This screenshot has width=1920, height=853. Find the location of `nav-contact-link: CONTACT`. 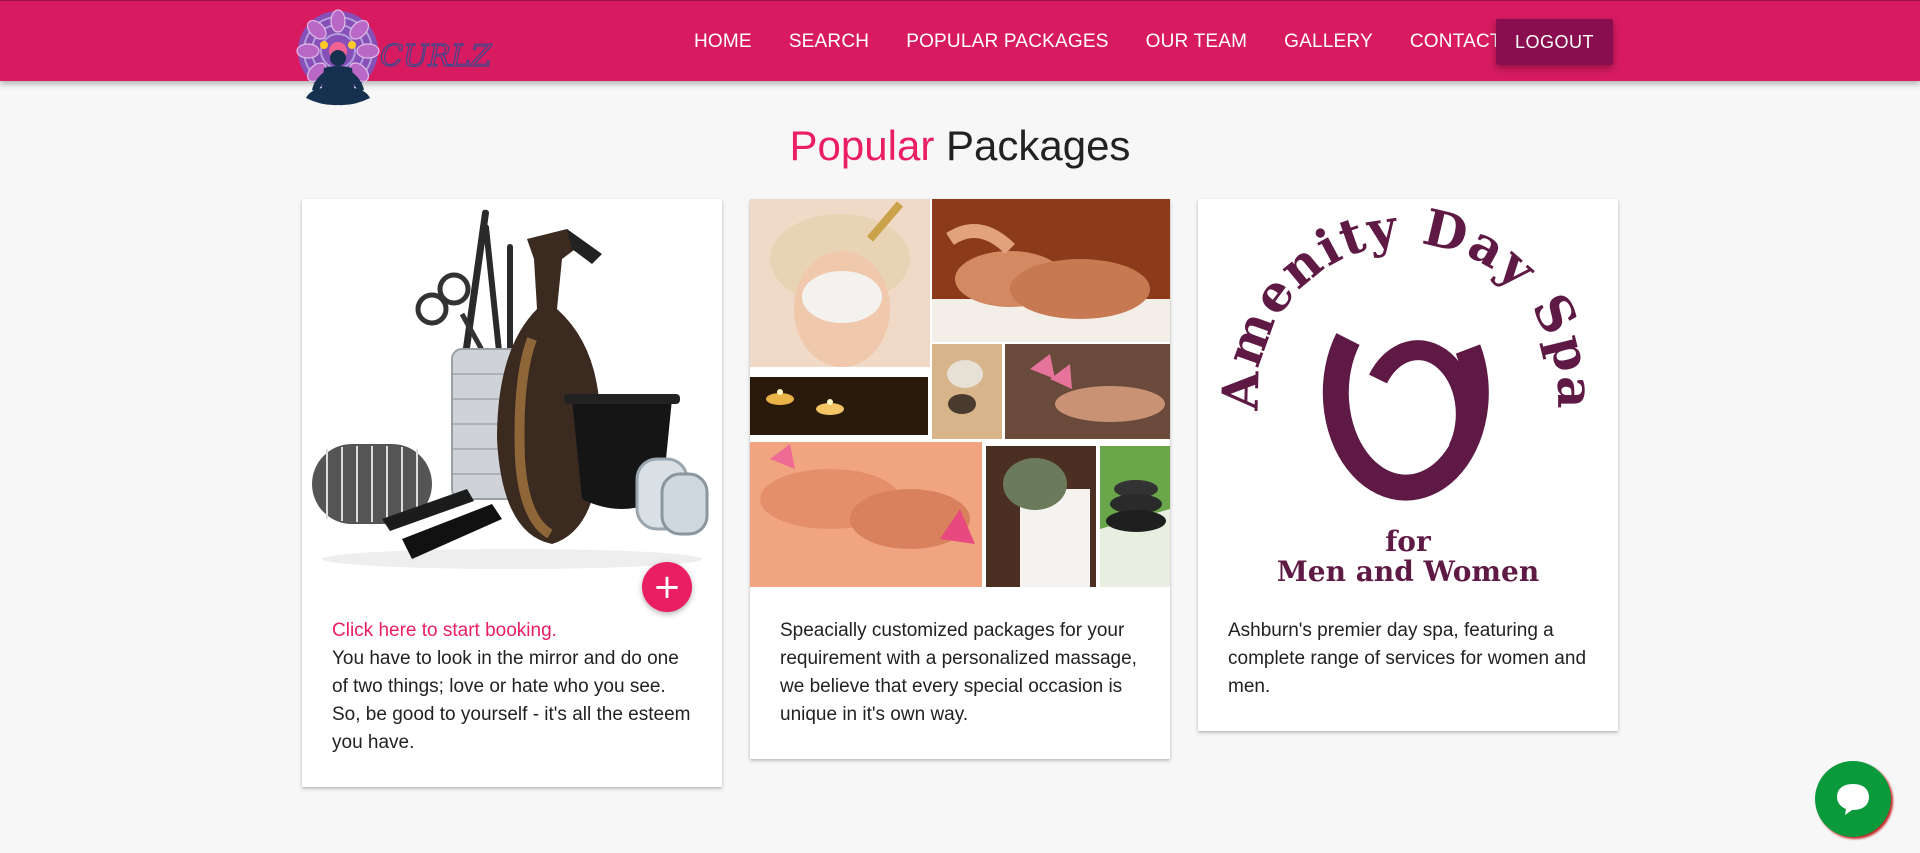

nav-contact-link: CONTACT is located at coordinates (1456, 42).